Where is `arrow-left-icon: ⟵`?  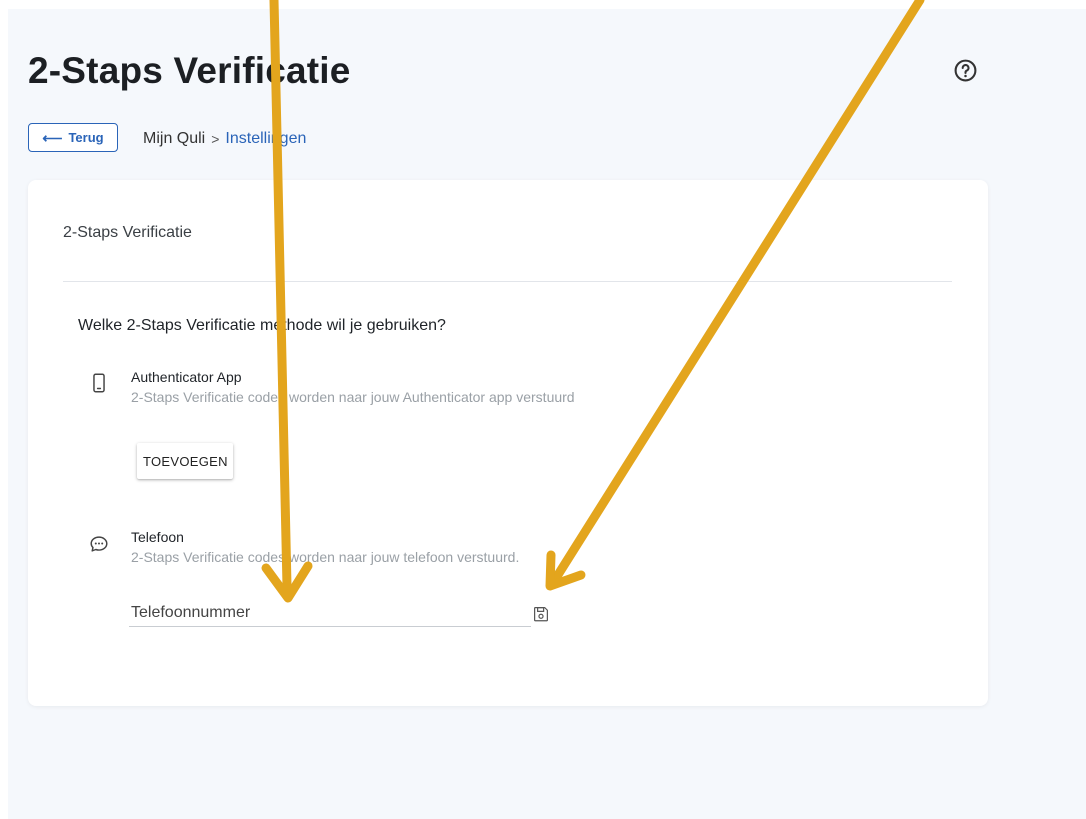 arrow-left-icon: ⟵ is located at coordinates (52, 137).